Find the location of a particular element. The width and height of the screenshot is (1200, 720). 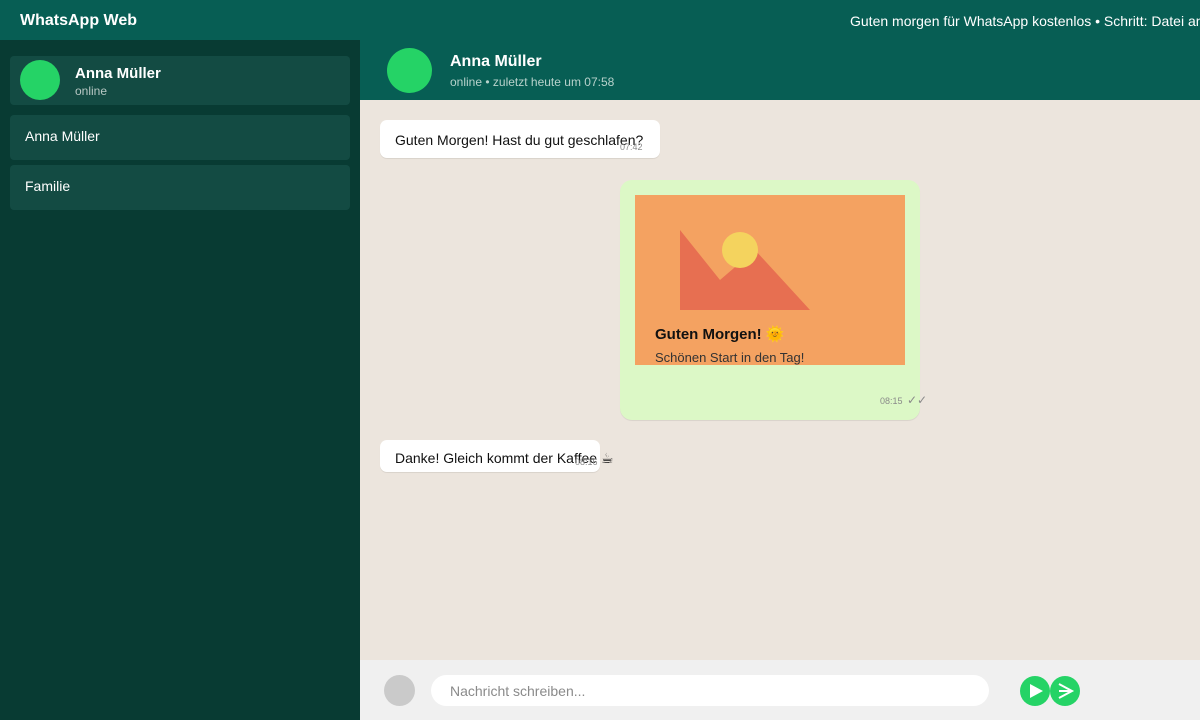

chat-header-name: Anna Müller is located at coordinates (496, 61).